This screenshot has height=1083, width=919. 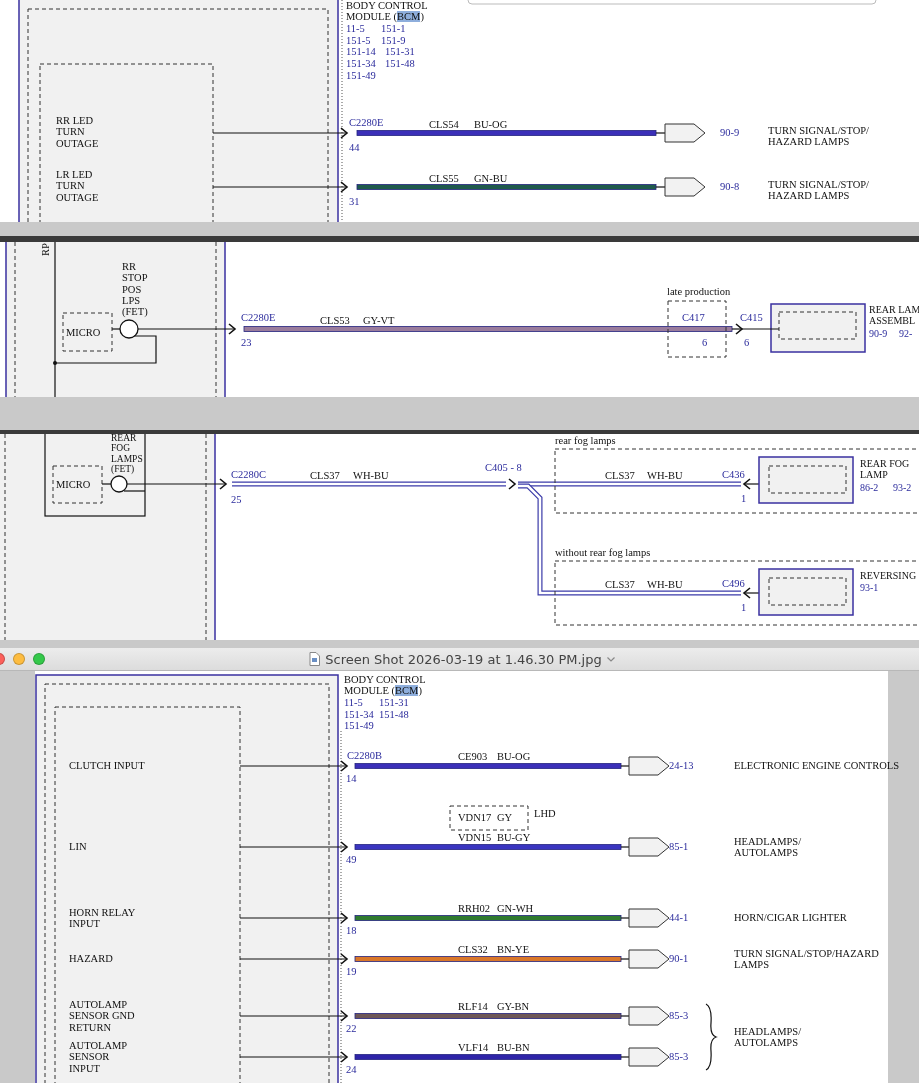 What do you see at coordinates (78, 847) in the screenshot?
I see `signal-label: LIN` at bounding box center [78, 847].